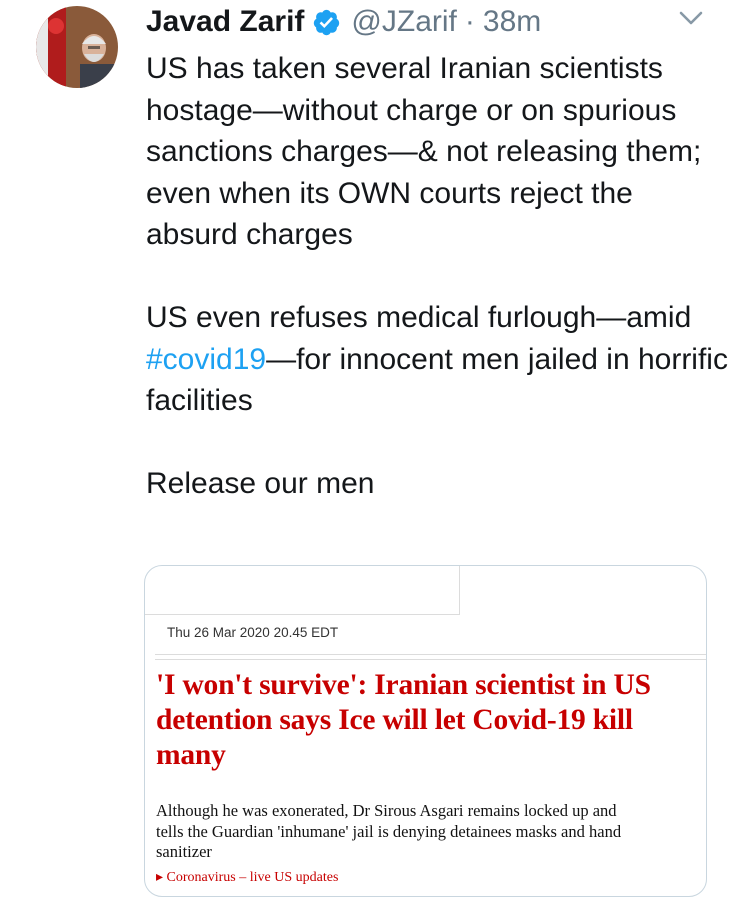 The height and width of the screenshot is (897, 740). Describe the element at coordinates (343, 22) in the screenshot. I see `tweet-header: Javad Zarif @JZarif · 38m` at that location.